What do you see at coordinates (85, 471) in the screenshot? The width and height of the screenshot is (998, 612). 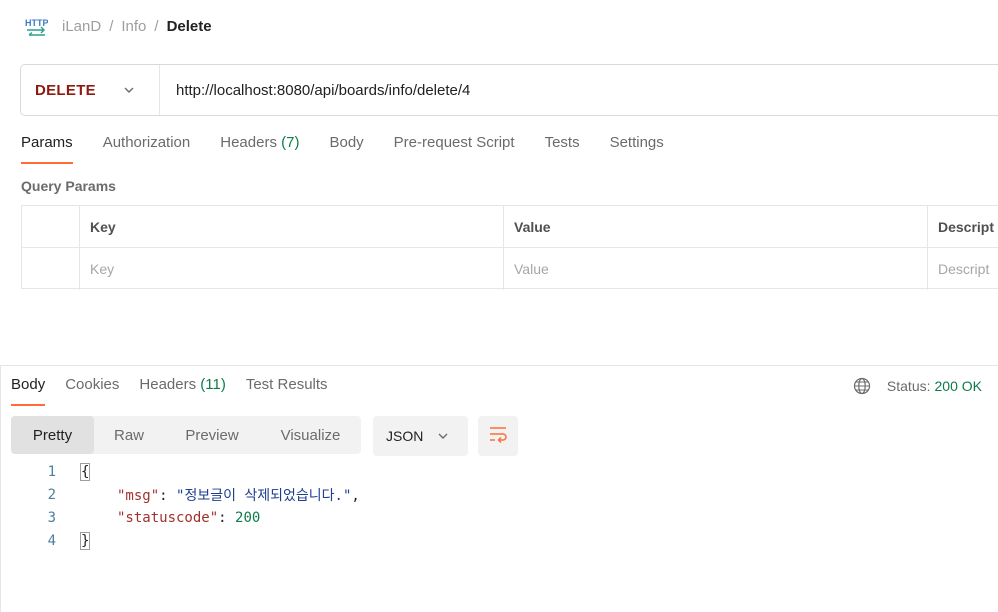 I see `code-text: {` at bounding box center [85, 471].